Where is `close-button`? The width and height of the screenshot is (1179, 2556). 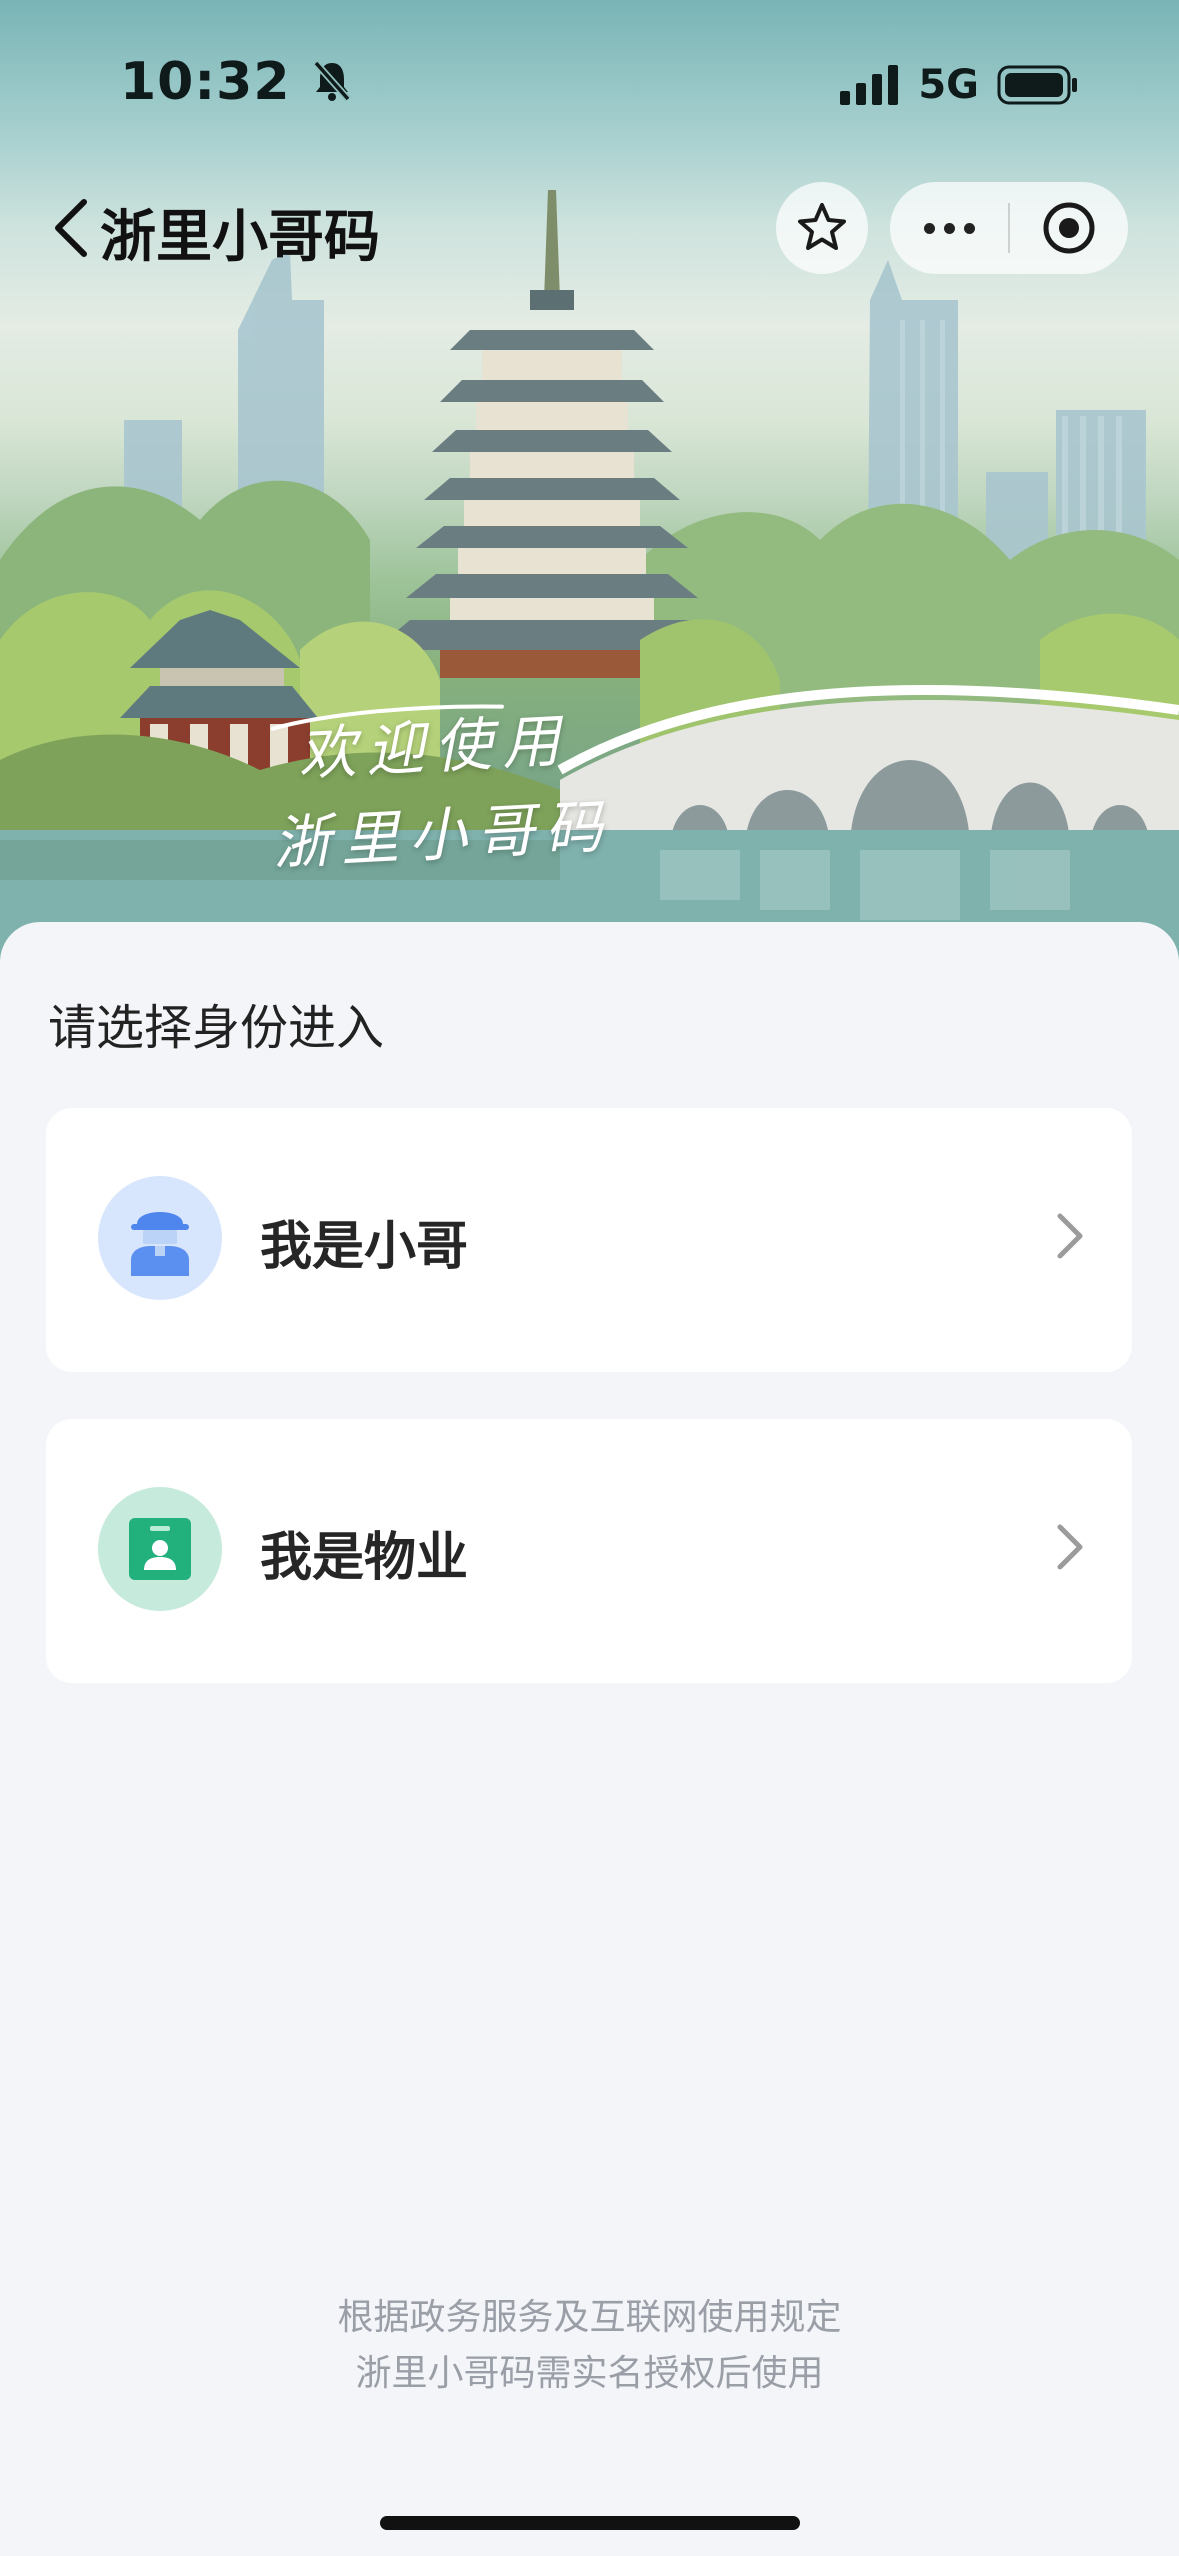
close-button is located at coordinates (1069, 228).